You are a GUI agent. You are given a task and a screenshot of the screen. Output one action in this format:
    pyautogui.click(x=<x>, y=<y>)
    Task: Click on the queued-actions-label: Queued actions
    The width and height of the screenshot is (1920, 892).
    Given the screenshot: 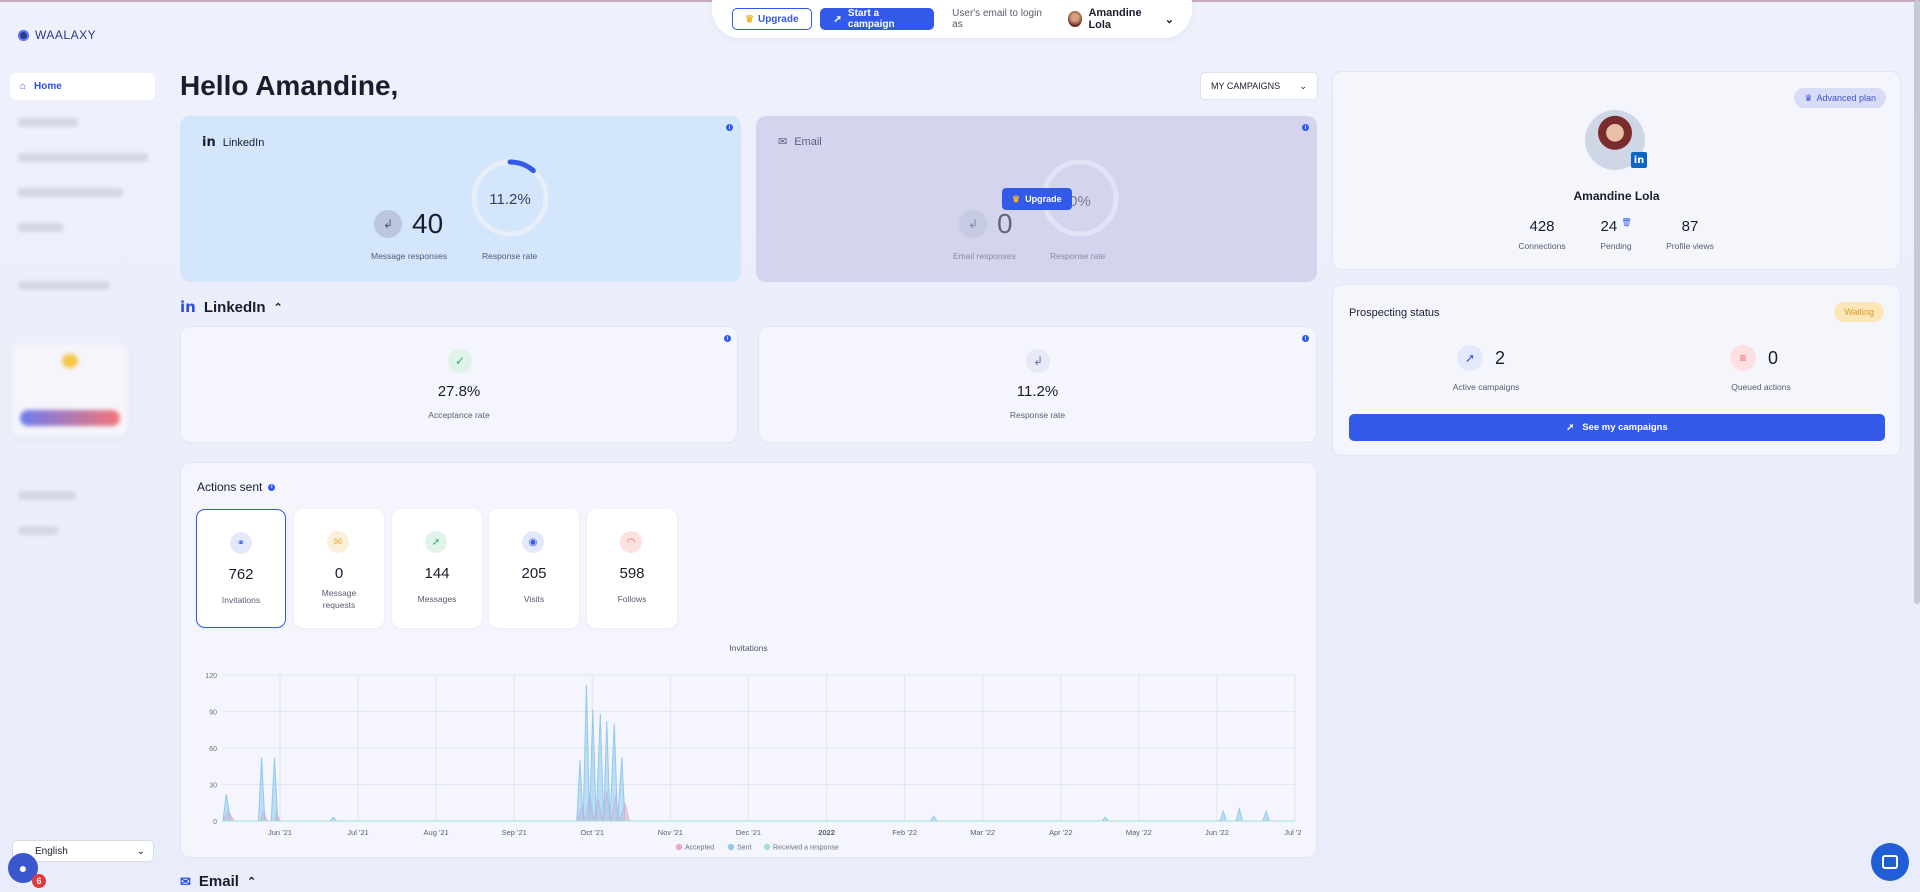 What is the action you would take?
    pyautogui.click(x=1761, y=387)
    